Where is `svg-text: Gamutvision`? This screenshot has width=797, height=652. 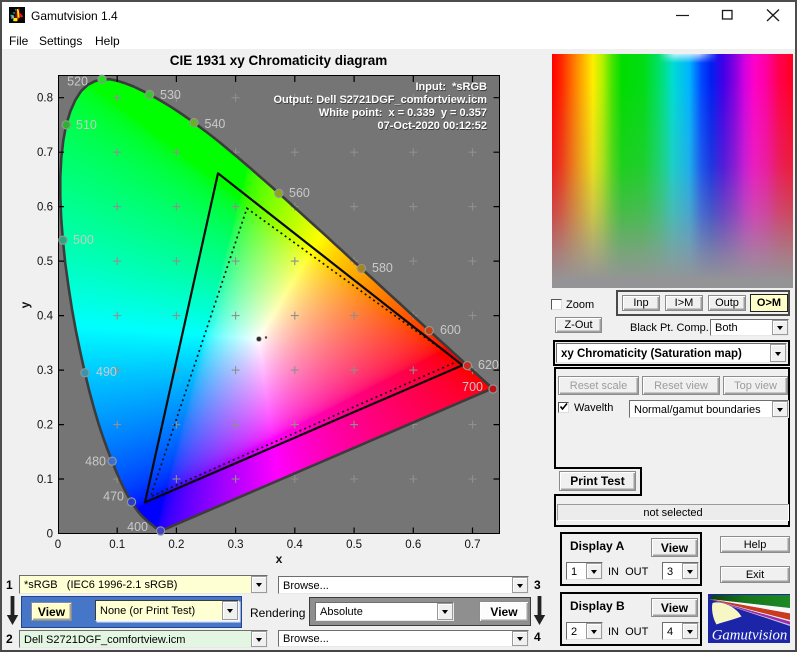 svg-text: Gamutvision is located at coordinates (750, 636).